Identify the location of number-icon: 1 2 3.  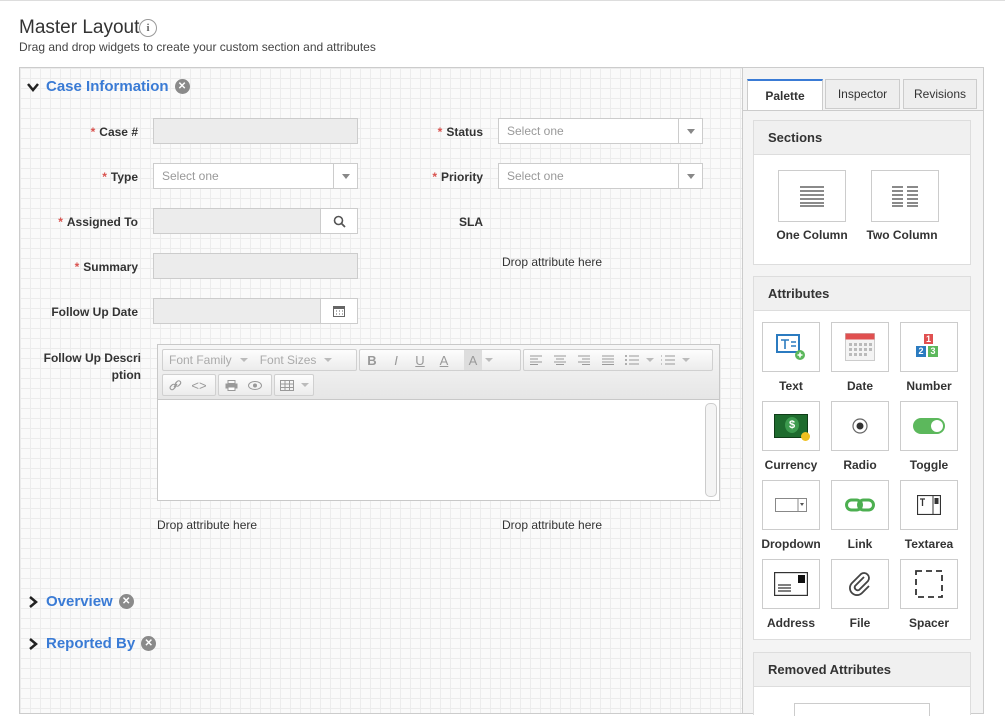
(929, 347).